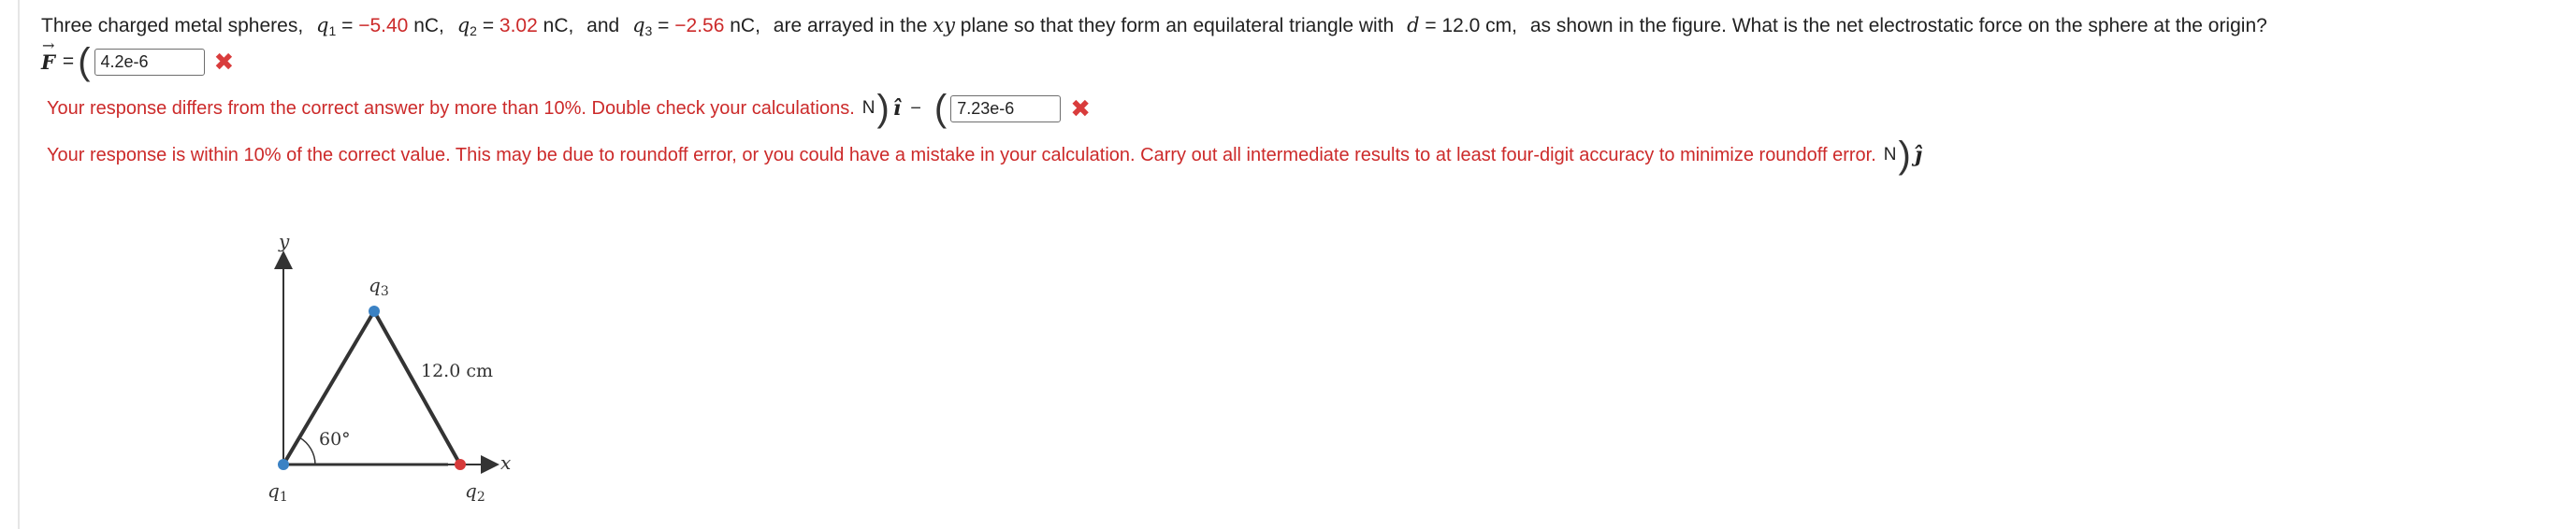 The height and width of the screenshot is (529, 2576). I want to click on y-axis-label: y, so click(284, 241).